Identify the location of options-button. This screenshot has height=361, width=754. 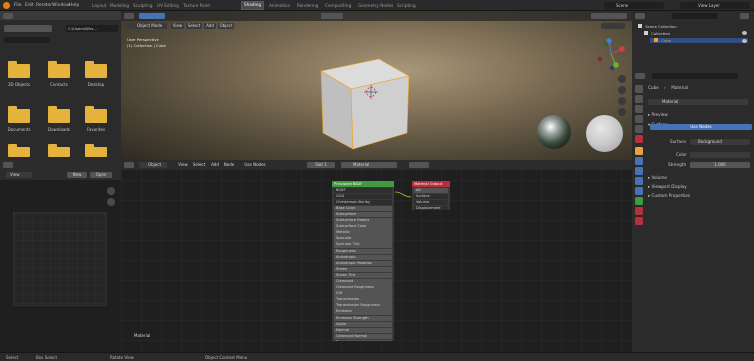
(613, 26).